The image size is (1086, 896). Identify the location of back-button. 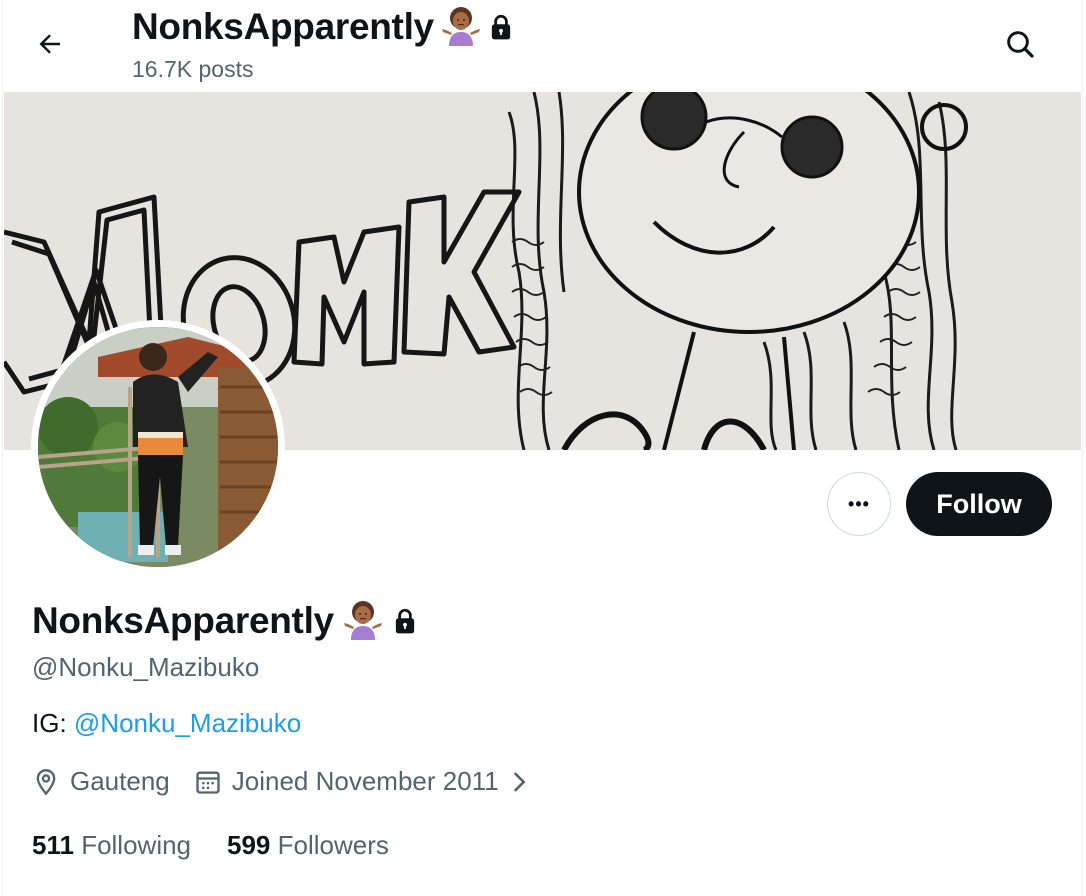
(50, 44).